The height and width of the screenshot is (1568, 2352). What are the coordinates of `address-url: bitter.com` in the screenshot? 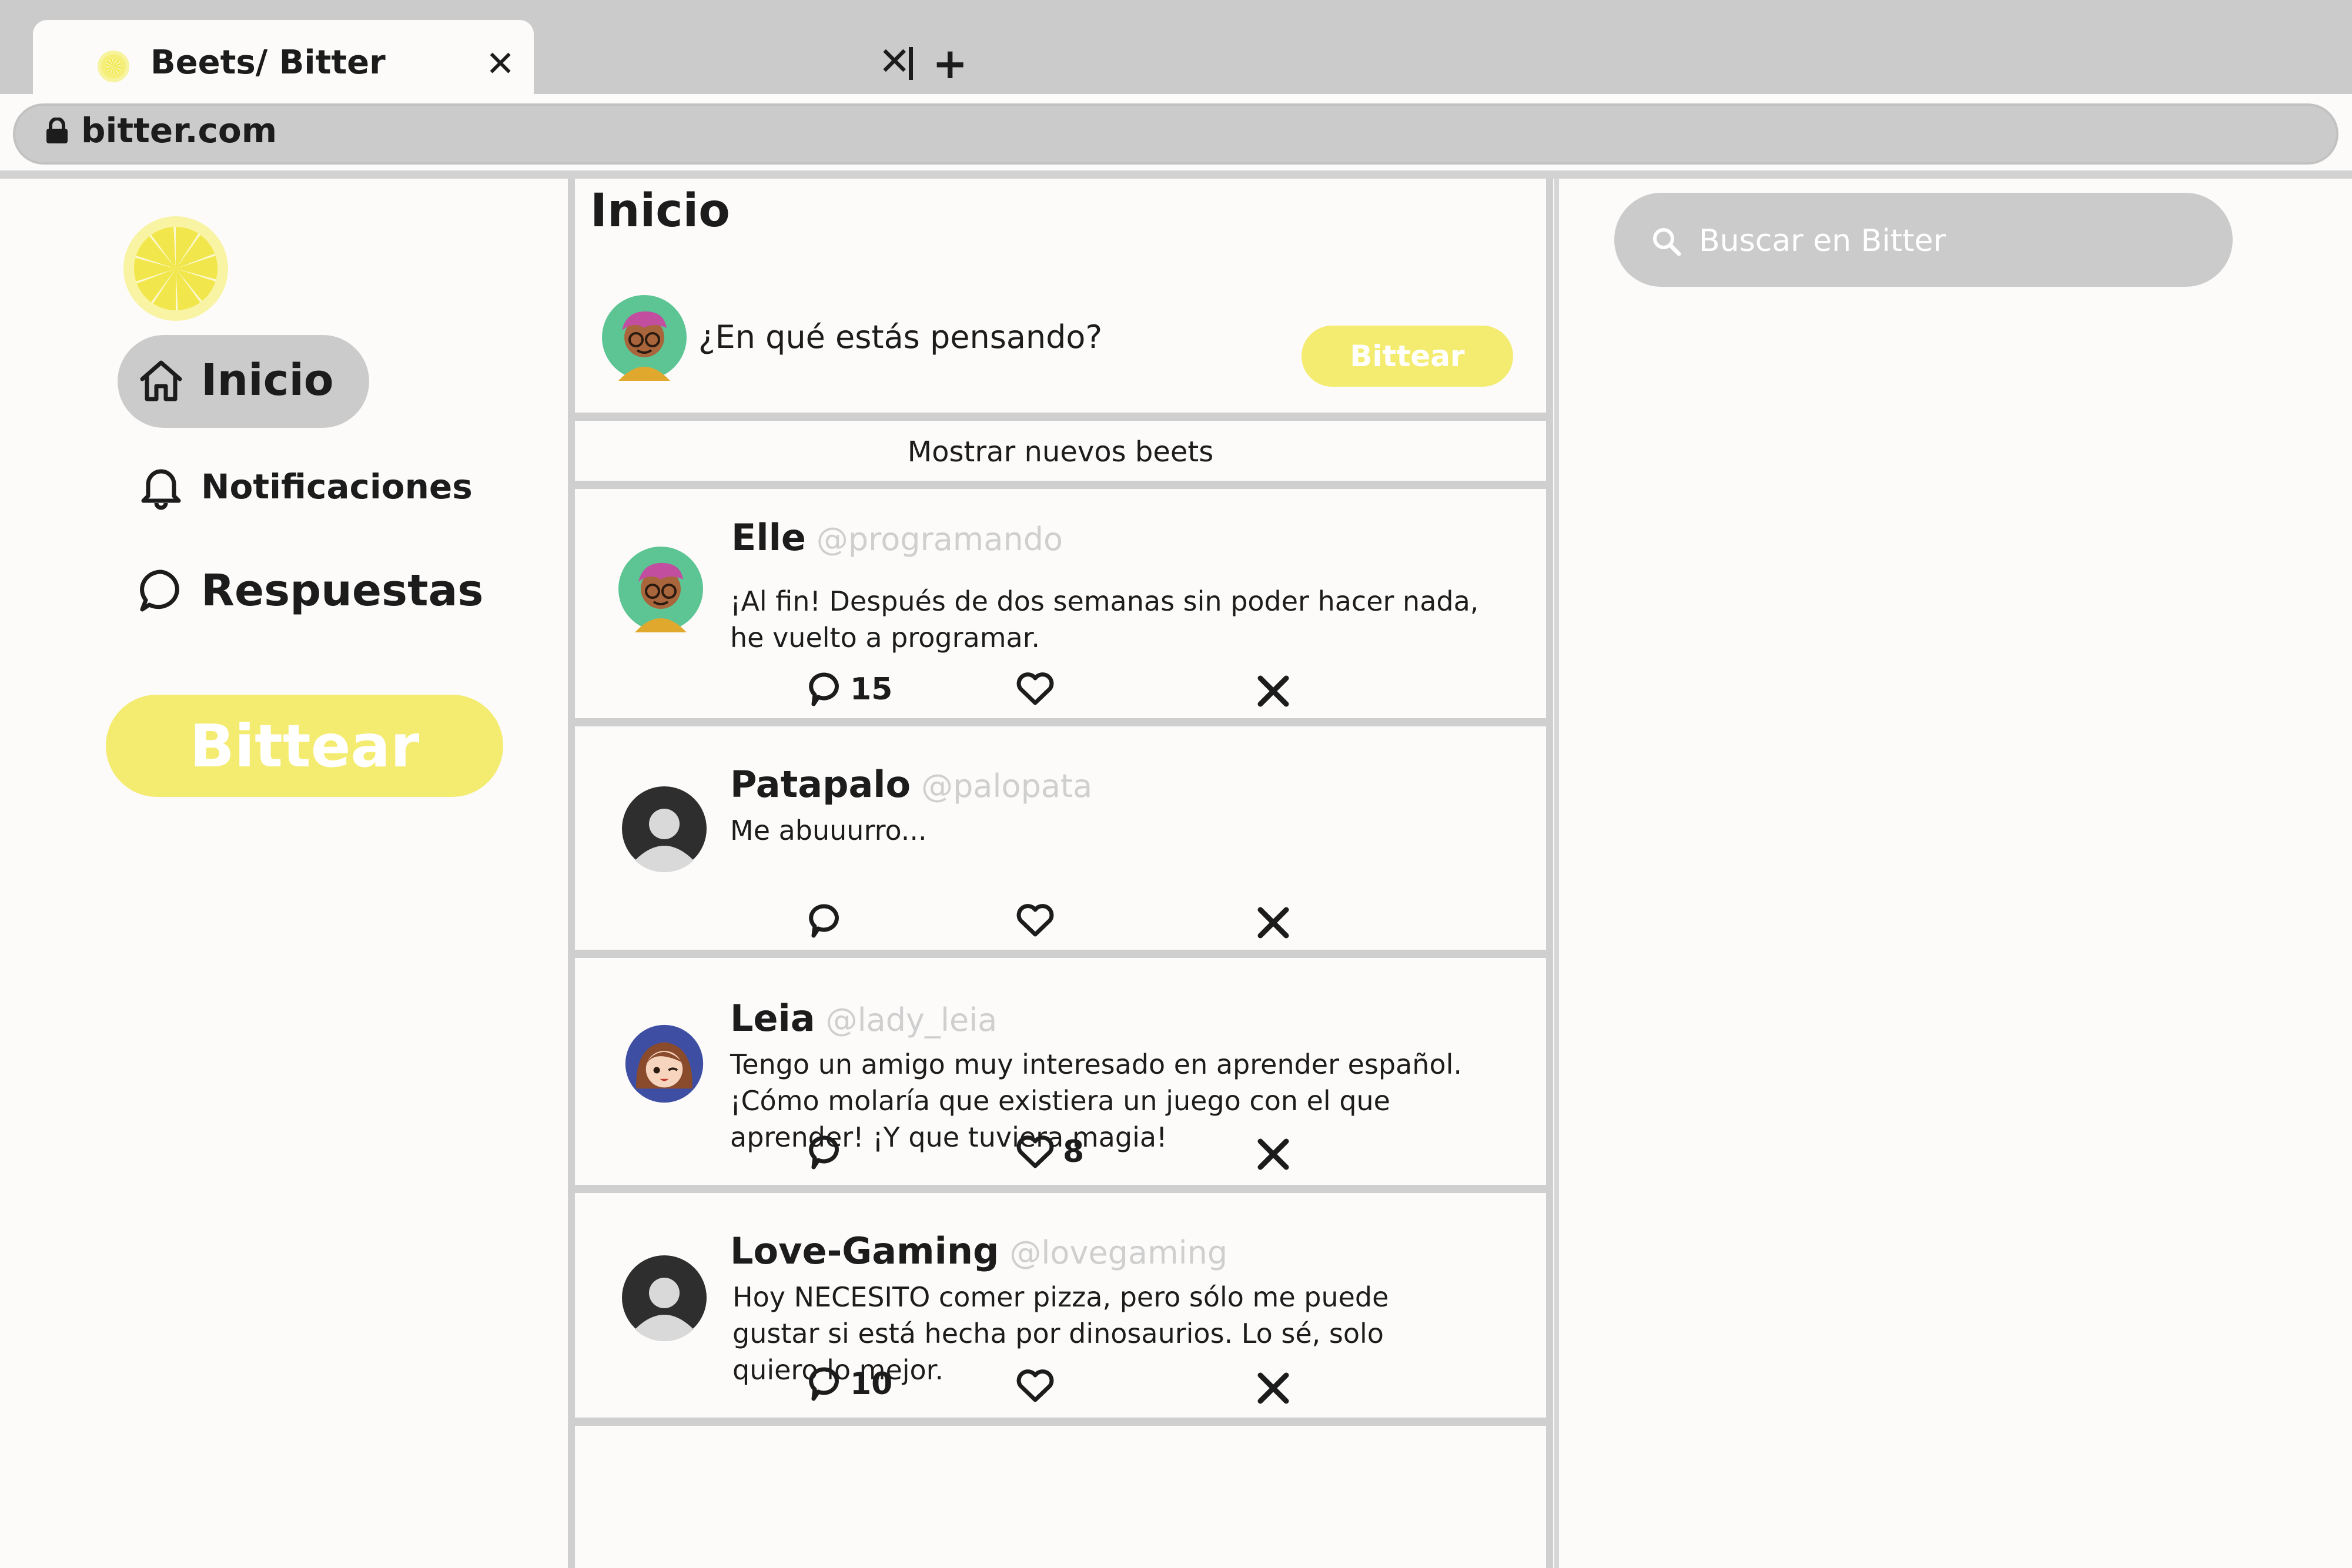 It's located at (179, 130).